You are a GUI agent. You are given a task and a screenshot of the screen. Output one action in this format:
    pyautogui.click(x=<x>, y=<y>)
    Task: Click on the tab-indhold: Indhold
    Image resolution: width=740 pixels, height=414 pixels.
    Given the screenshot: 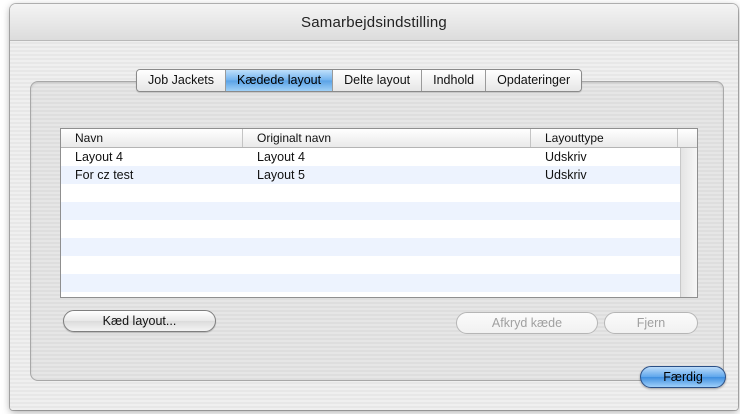 What is the action you would take?
    pyautogui.click(x=454, y=80)
    